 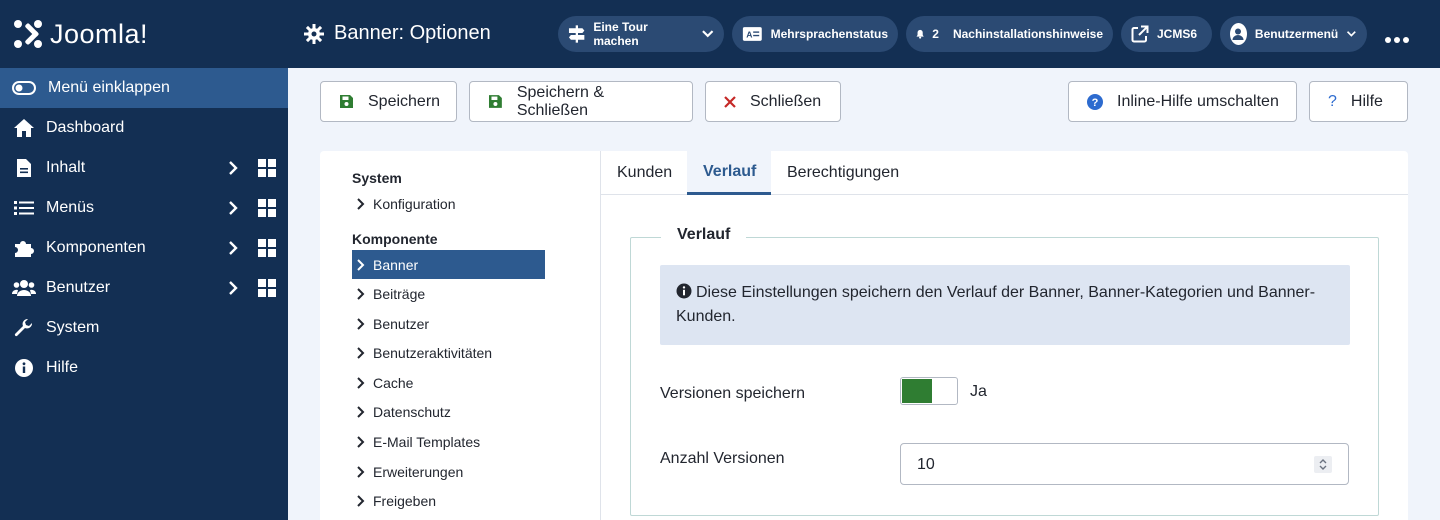 What do you see at coordinates (704, 235) in the screenshot?
I see `fieldset-legend: Verlauf` at bounding box center [704, 235].